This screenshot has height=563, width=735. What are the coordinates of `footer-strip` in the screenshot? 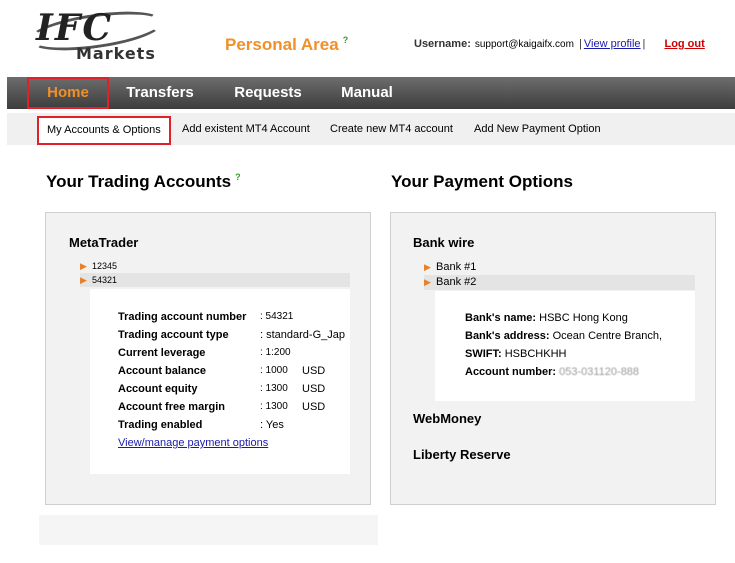 It's located at (208, 530).